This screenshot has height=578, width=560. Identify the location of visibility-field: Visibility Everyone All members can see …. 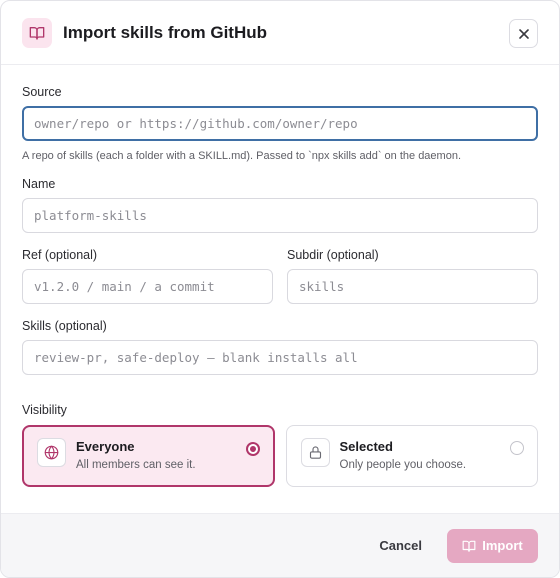
(280, 445).